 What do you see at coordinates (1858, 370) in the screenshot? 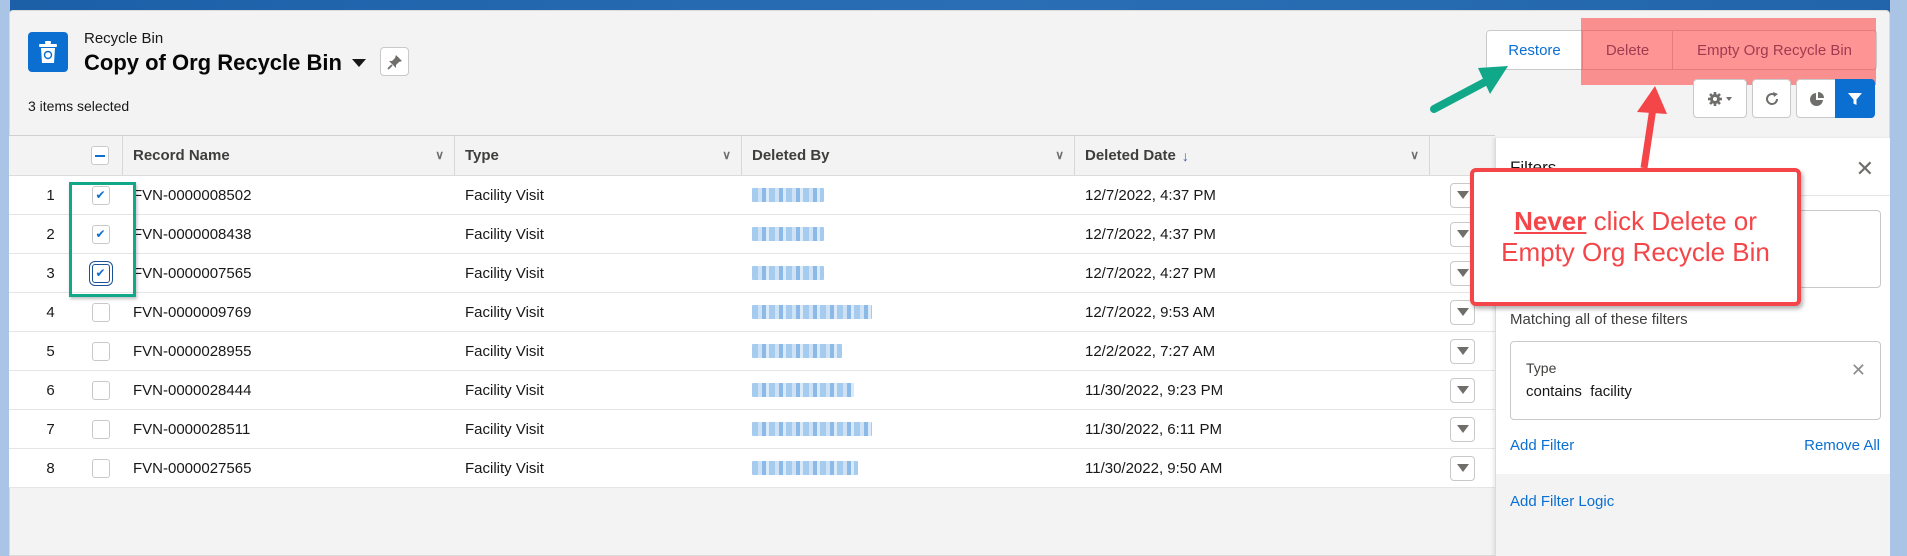
I see `remove-filter-icon: ✕` at bounding box center [1858, 370].